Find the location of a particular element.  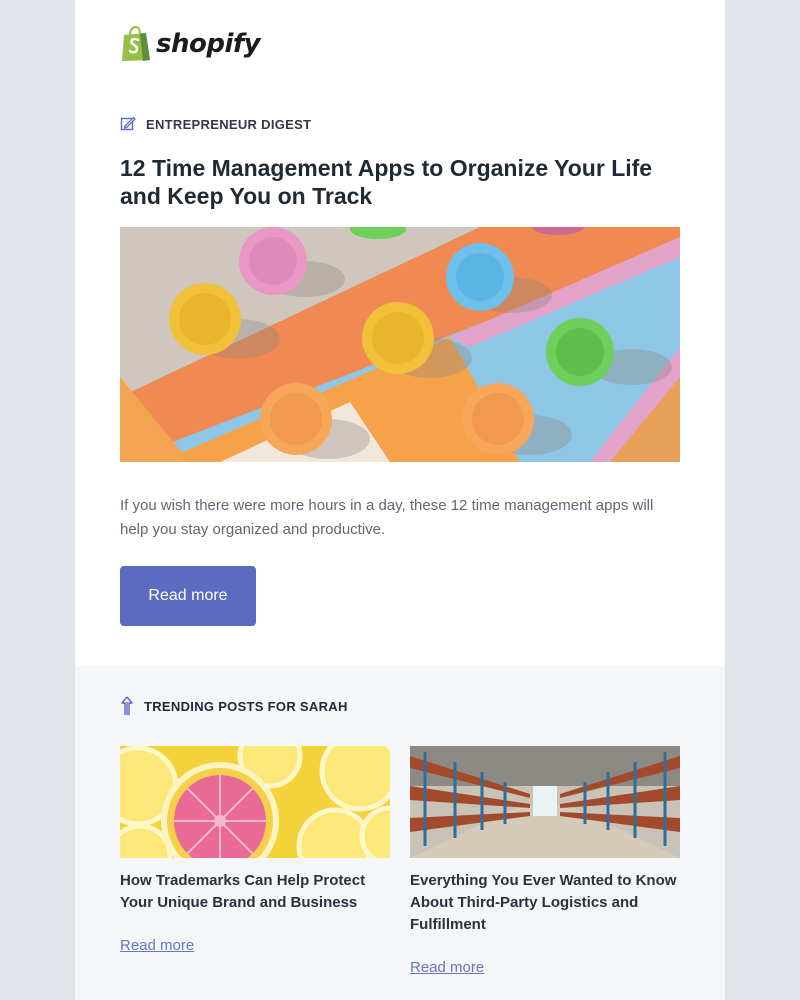

trending-label: TRENDING POSTS FOR SARAH is located at coordinates (246, 706).